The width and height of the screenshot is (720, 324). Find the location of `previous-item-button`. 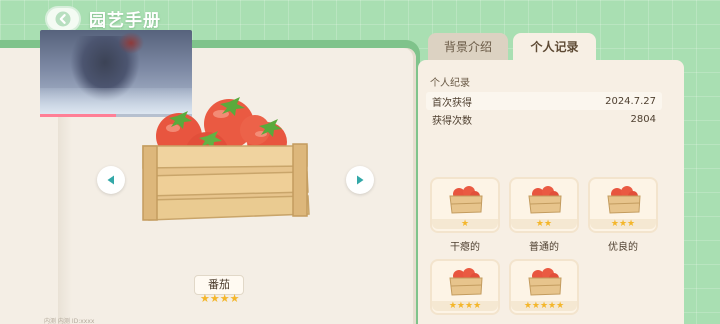

previous-item-button is located at coordinates (111, 180).